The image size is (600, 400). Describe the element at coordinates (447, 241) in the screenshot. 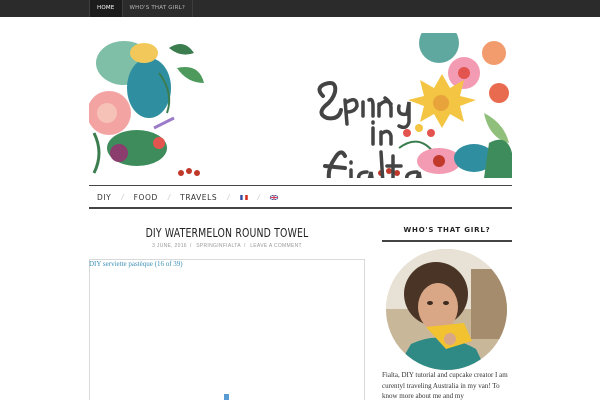

I see `widget-title-underline` at that location.